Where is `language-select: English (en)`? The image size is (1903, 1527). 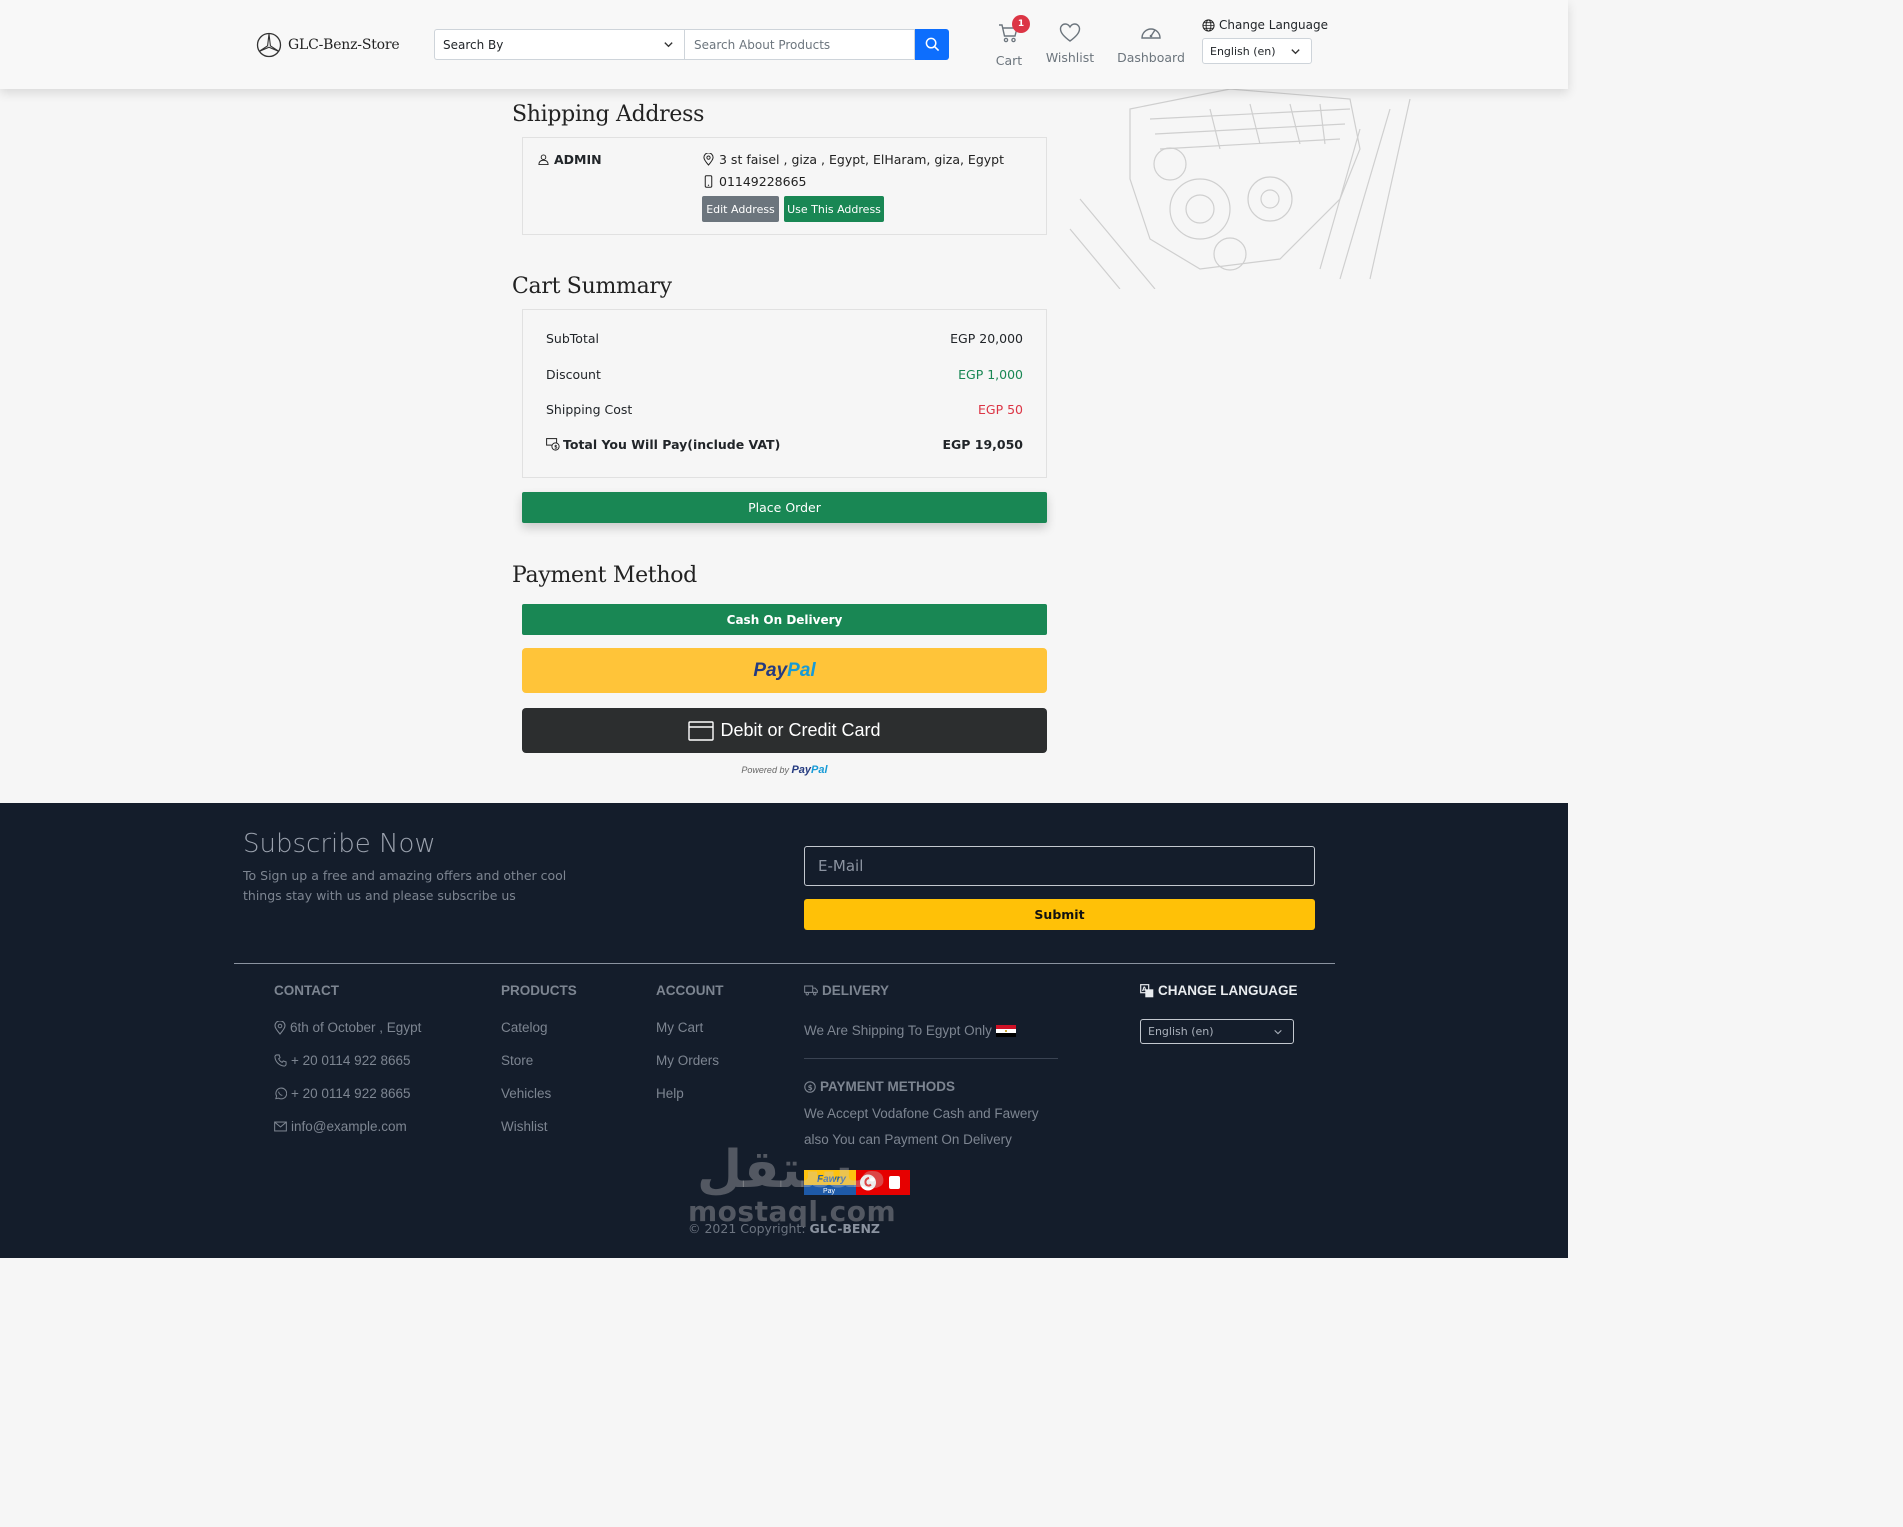 language-select: English (en) is located at coordinates (1257, 51).